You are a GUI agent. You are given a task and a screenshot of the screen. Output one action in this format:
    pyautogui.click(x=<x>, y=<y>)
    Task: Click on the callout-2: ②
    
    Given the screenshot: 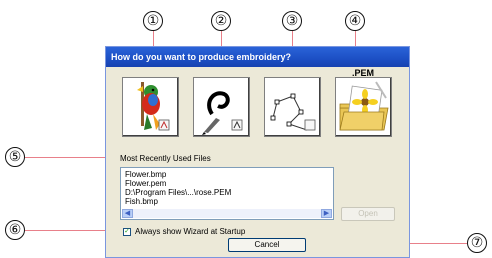 What is the action you would take?
    pyautogui.click(x=221, y=21)
    